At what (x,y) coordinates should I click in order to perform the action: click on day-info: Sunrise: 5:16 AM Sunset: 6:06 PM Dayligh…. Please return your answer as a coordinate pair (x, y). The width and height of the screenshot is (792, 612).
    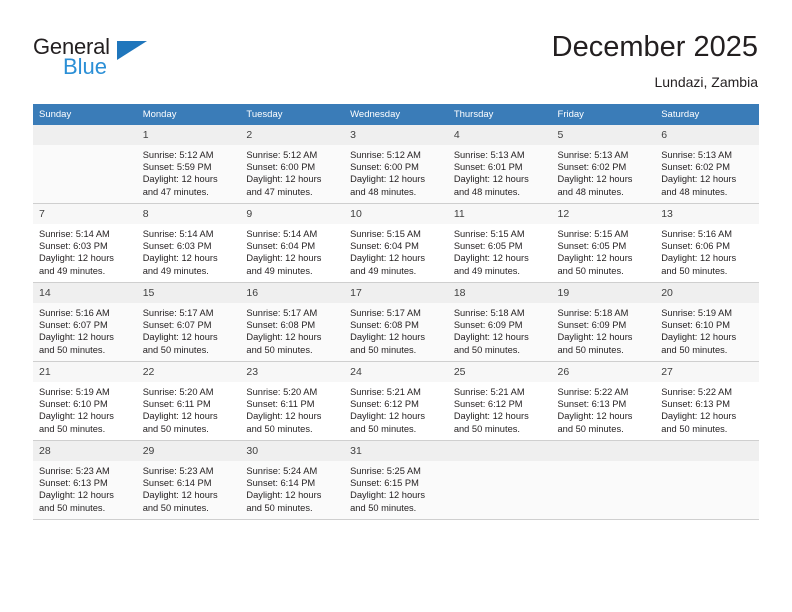
    Looking at the image, I should click on (707, 250).